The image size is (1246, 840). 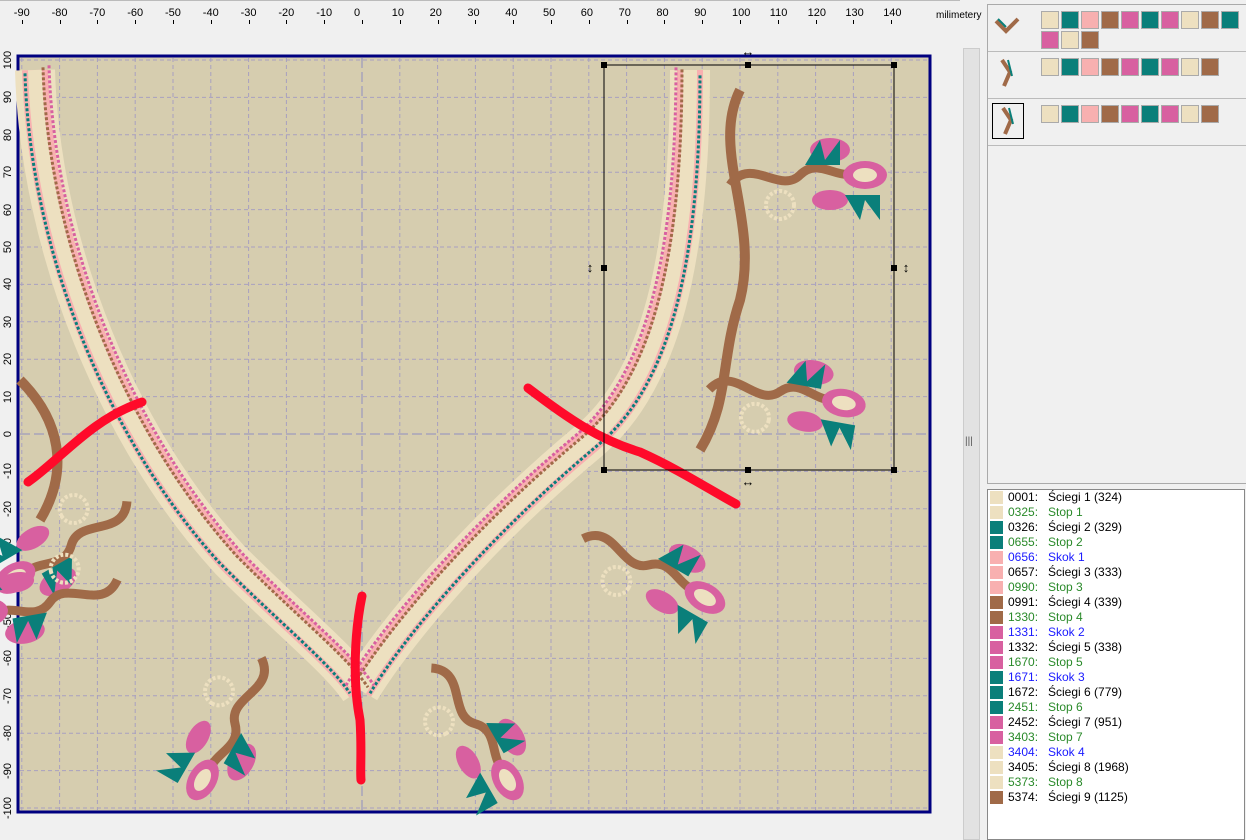 I want to click on stitch-list-item: 0326: Ściegi 2 (329), so click(x=1116, y=527).